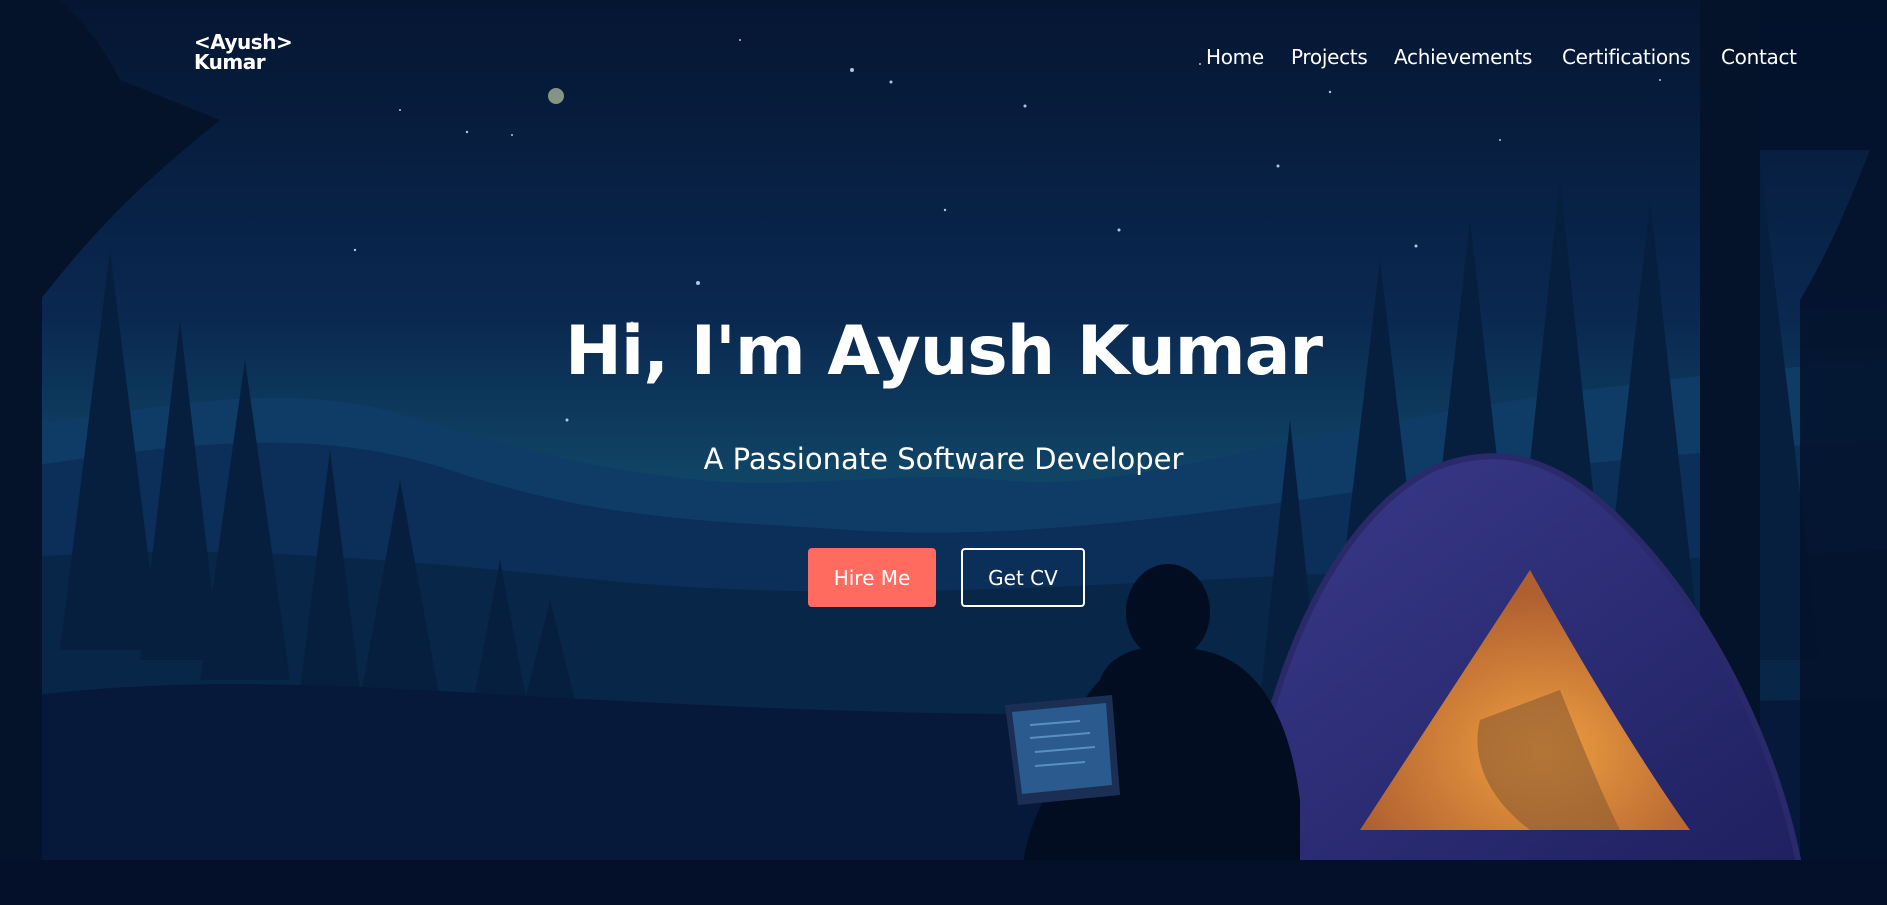 Image resolution: width=1887 pixels, height=905 pixels. Describe the element at coordinates (1463, 57) in the screenshot. I see `nav-achievements: Achievements` at that location.